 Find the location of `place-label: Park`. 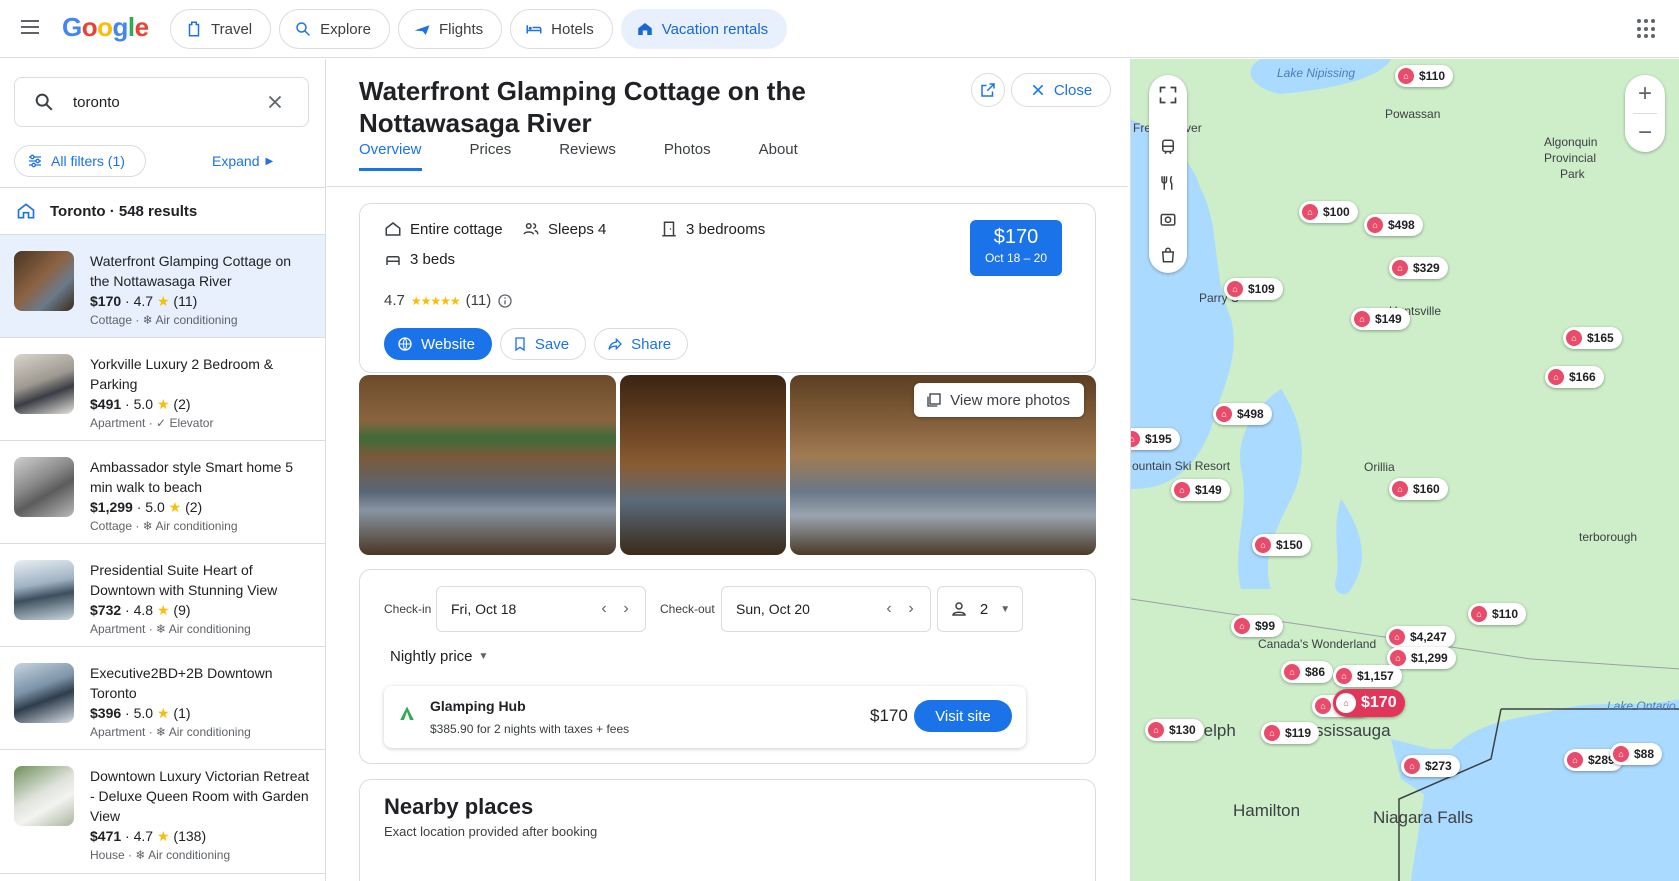

place-label: Park is located at coordinates (1572, 174).